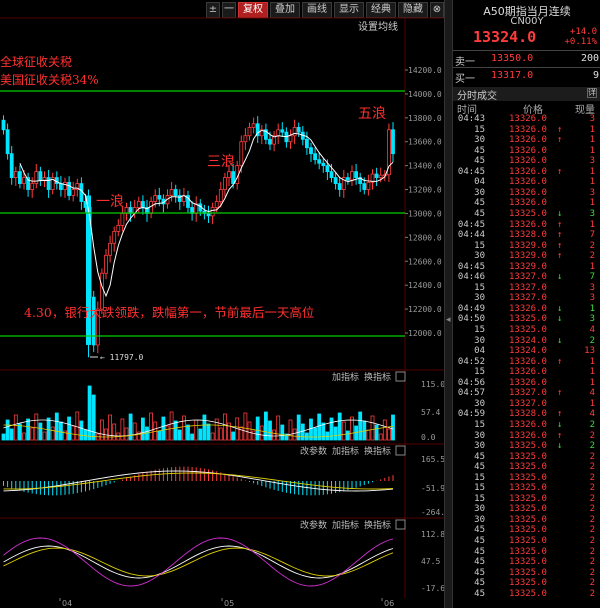  What do you see at coordinates (526, 193) in the screenshot?
I see `tick-row: 30 13326.0 3` at bounding box center [526, 193].